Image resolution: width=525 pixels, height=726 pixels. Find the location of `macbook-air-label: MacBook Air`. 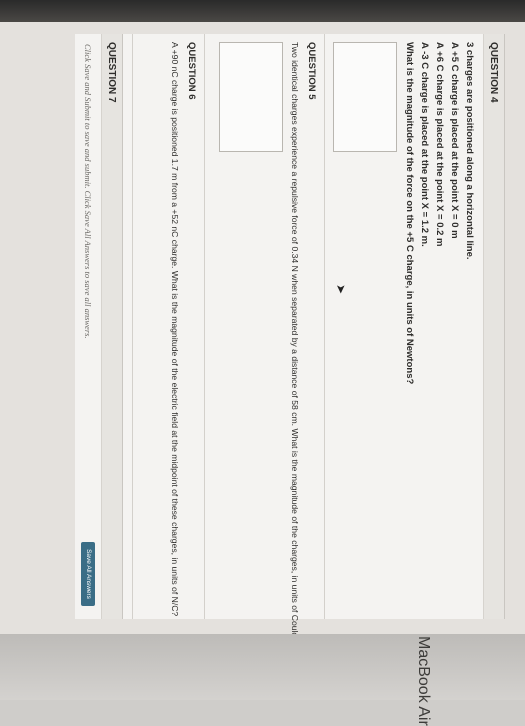

macbook-air-label: MacBook Air is located at coordinates (423, 681).